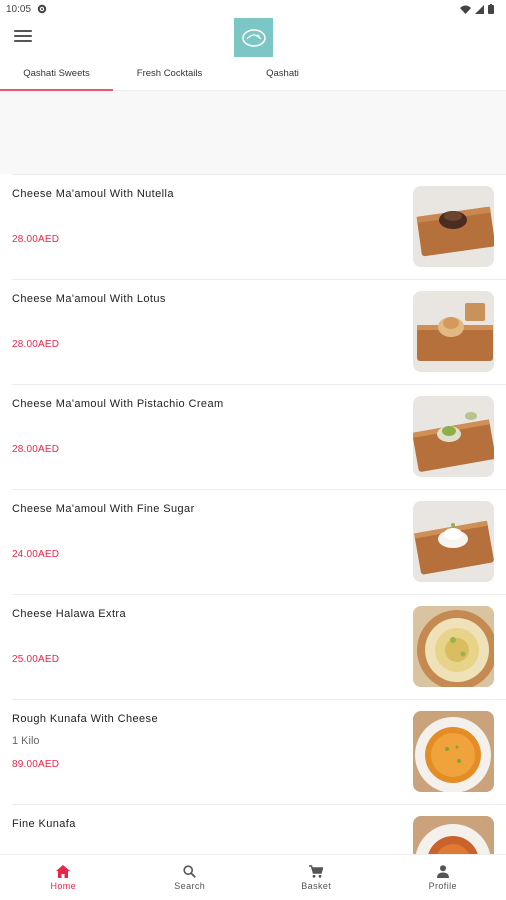  What do you see at coordinates (259, 646) in the screenshot?
I see `list-item: Cheese Halawa Extra 25.00AED` at bounding box center [259, 646].